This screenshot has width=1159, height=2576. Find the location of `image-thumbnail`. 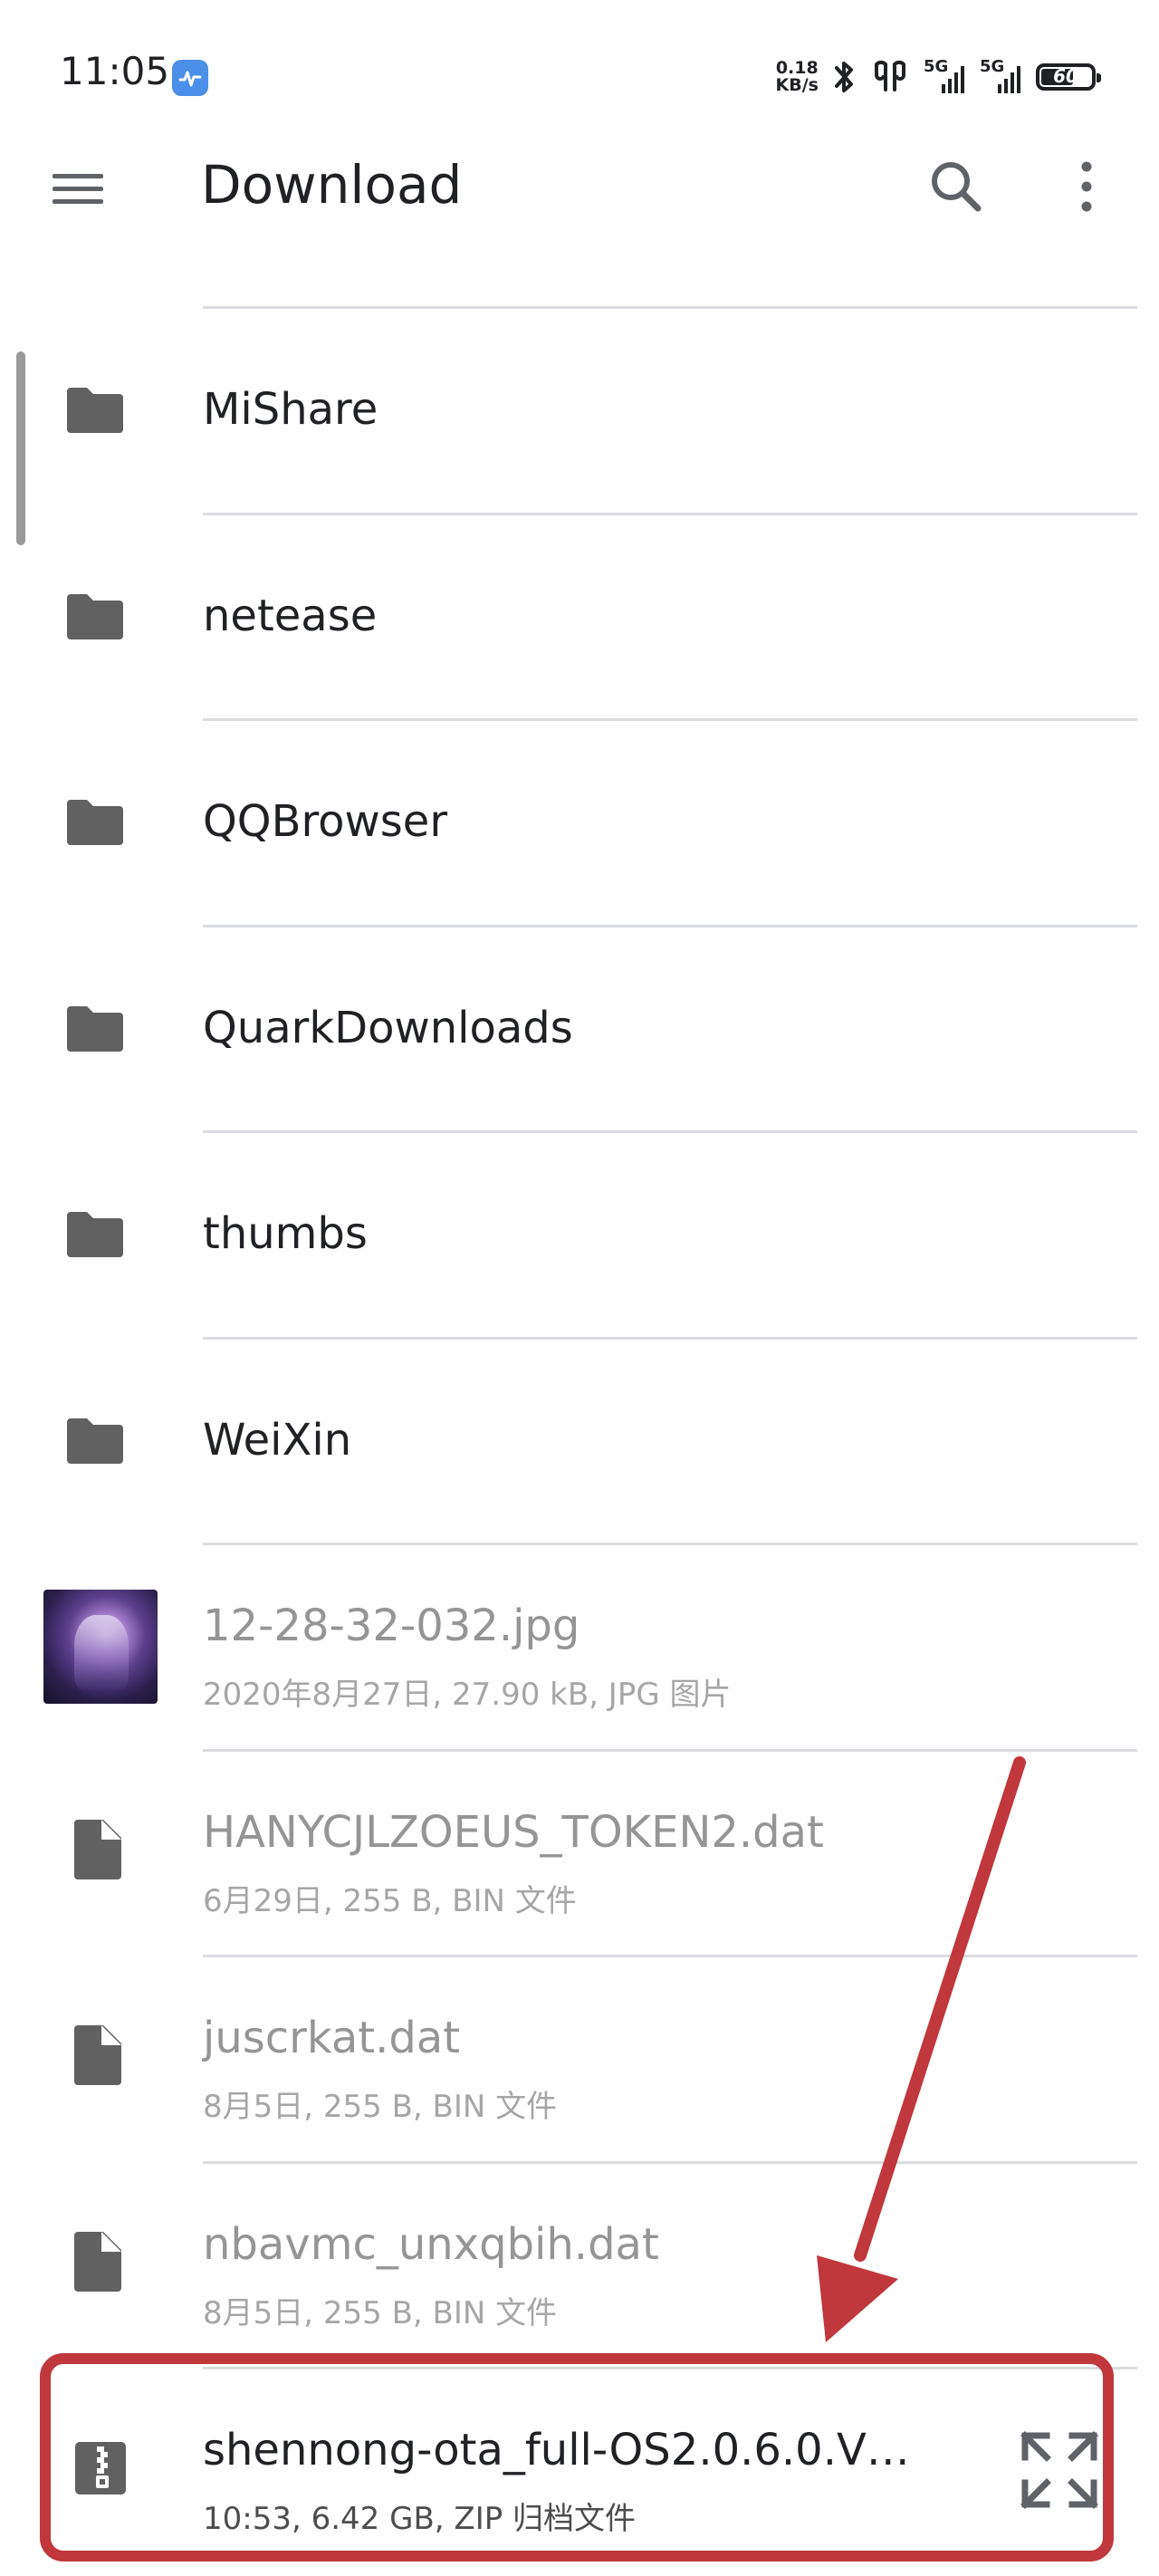

image-thumbnail is located at coordinates (101, 1647).